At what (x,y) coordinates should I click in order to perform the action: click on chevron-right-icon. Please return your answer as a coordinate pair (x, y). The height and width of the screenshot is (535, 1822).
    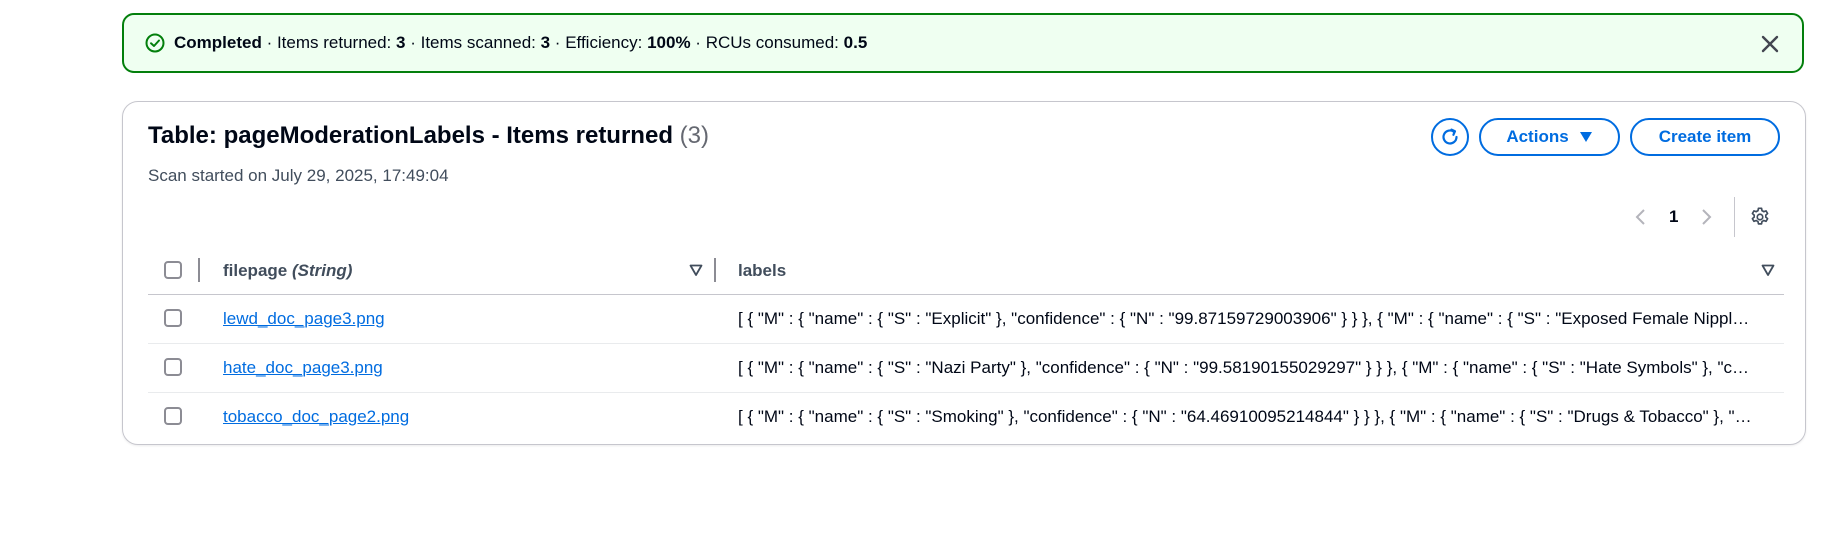
    Looking at the image, I should click on (1706, 217).